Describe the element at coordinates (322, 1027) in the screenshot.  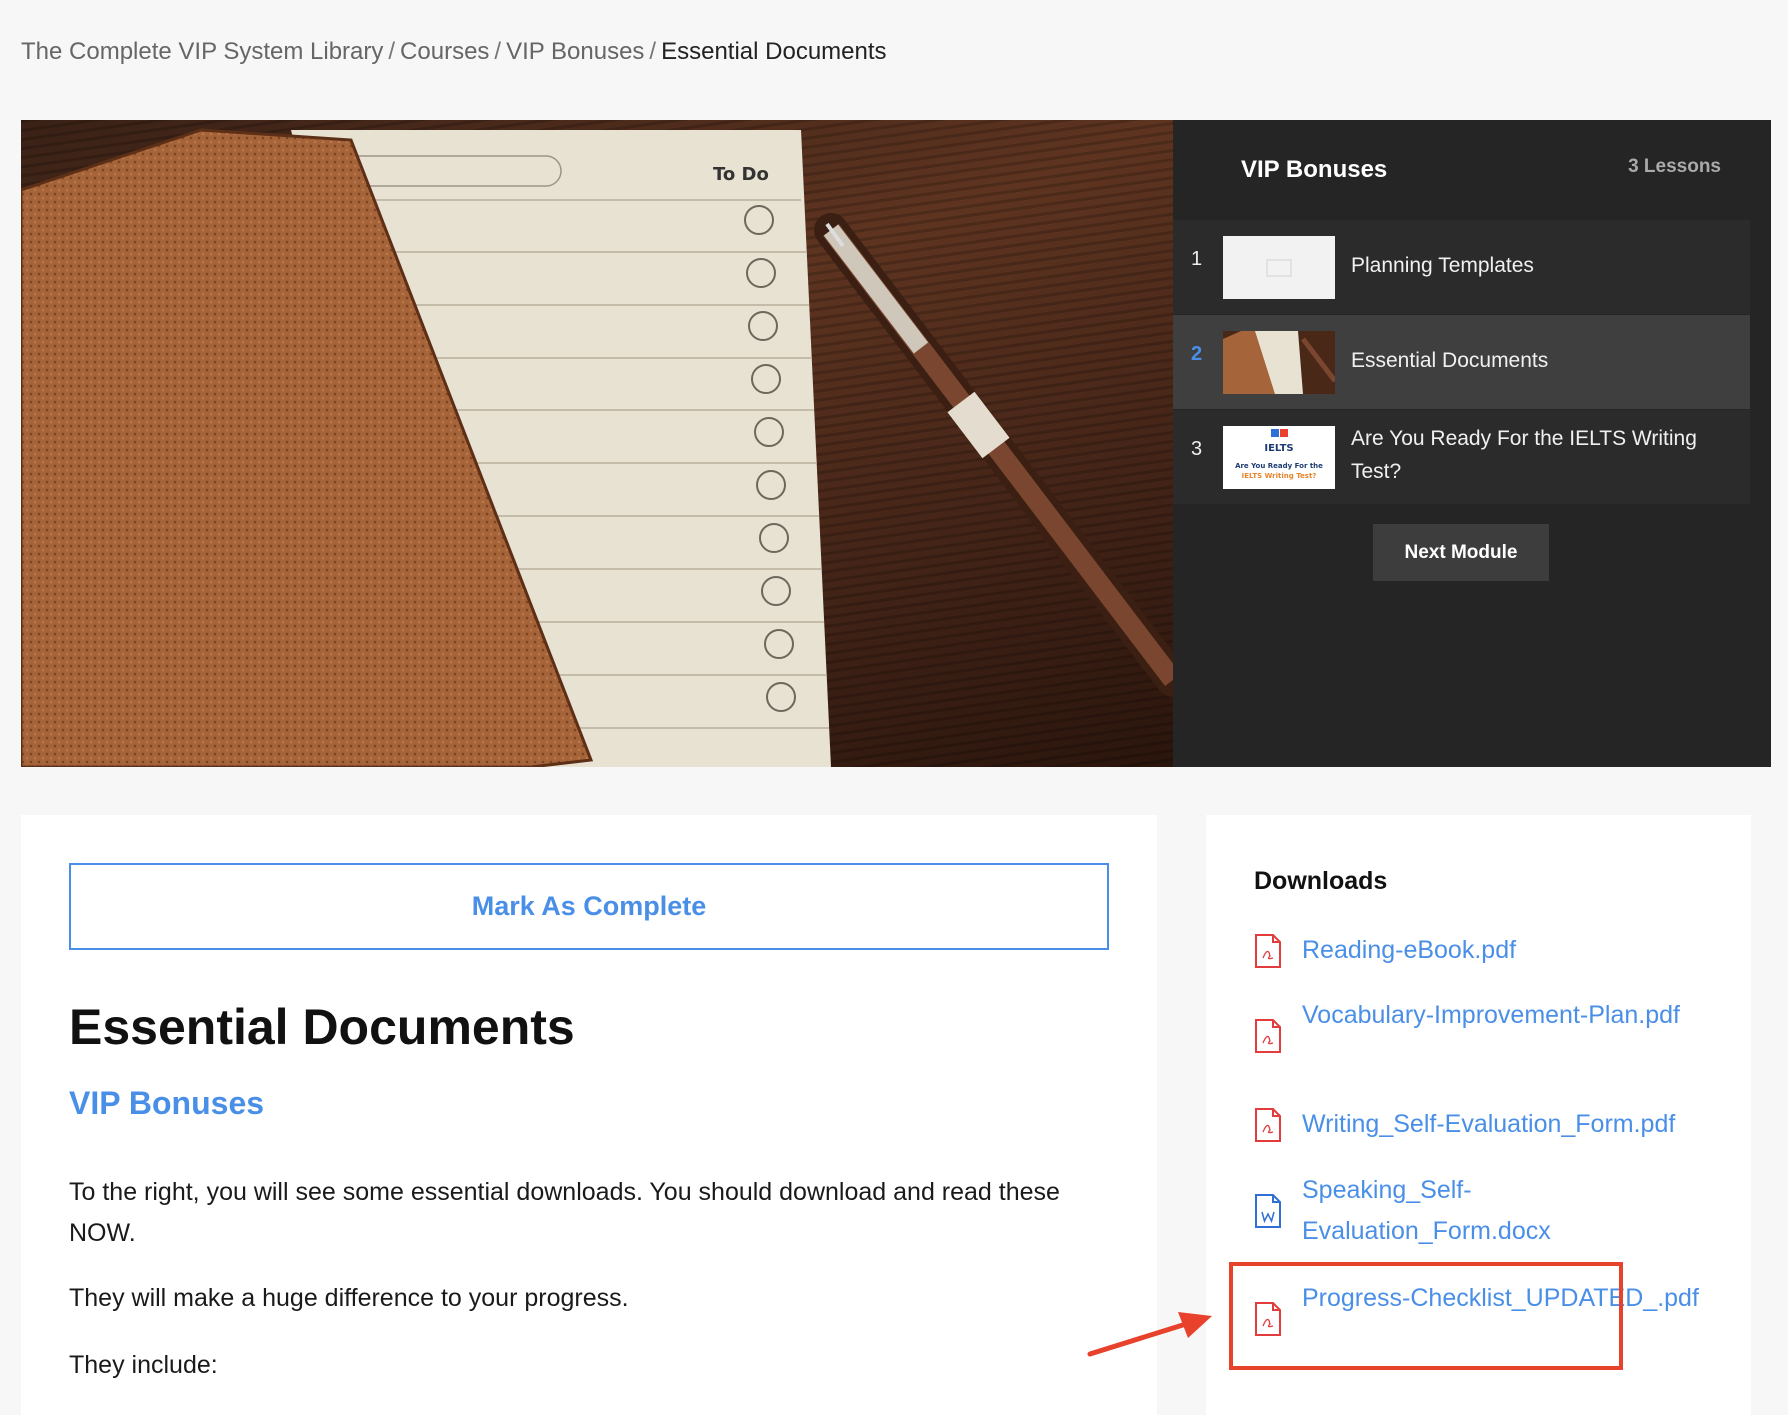
I see `lesson-title-heading: Essential Documents` at that location.